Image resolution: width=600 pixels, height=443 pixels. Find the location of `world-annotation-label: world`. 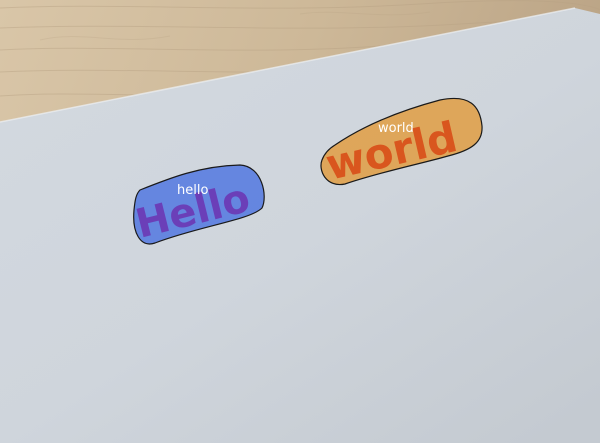

world-annotation-label: world is located at coordinates (396, 128).